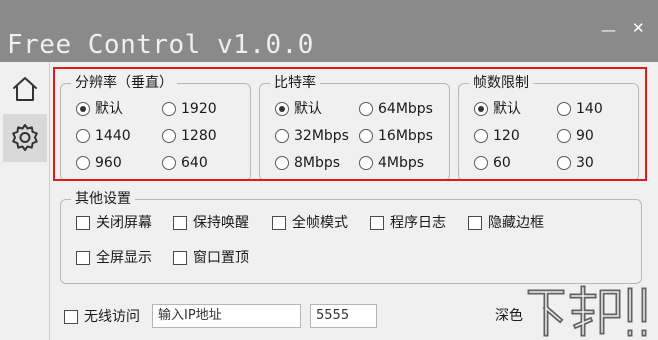 The image size is (658, 340). What do you see at coordinates (103, 199) in the screenshot?
I see `other-settings-title: 其他设置` at bounding box center [103, 199].